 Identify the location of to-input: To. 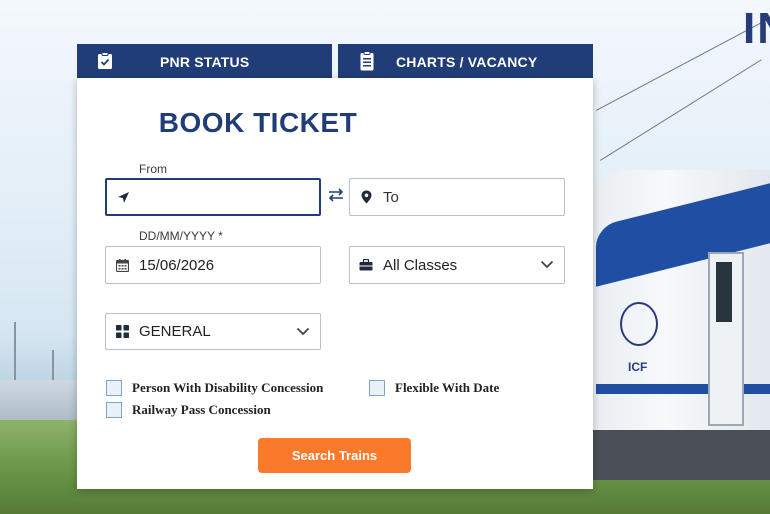
(457, 197).